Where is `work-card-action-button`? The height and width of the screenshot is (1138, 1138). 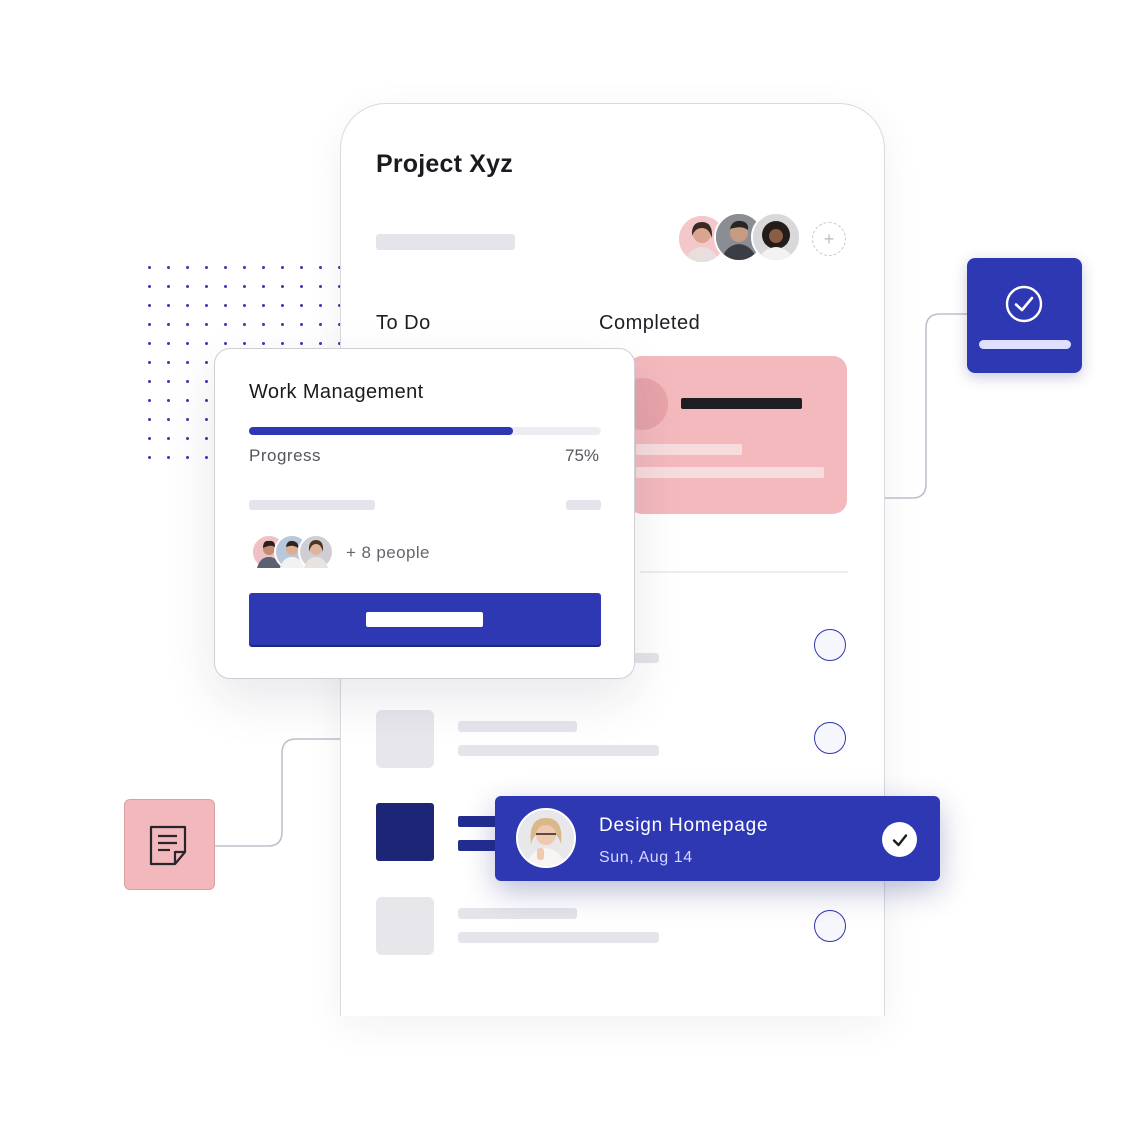 work-card-action-button is located at coordinates (425, 619).